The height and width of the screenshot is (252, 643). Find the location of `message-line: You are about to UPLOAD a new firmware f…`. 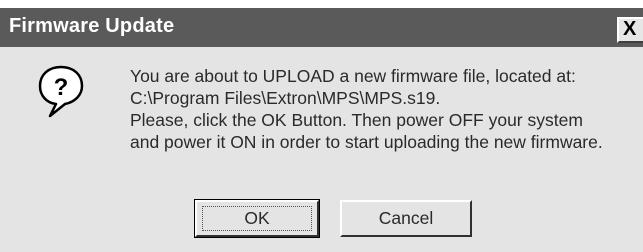

message-line: You are about to UPLOAD a new firmware f… is located at coordinates (353, 76).